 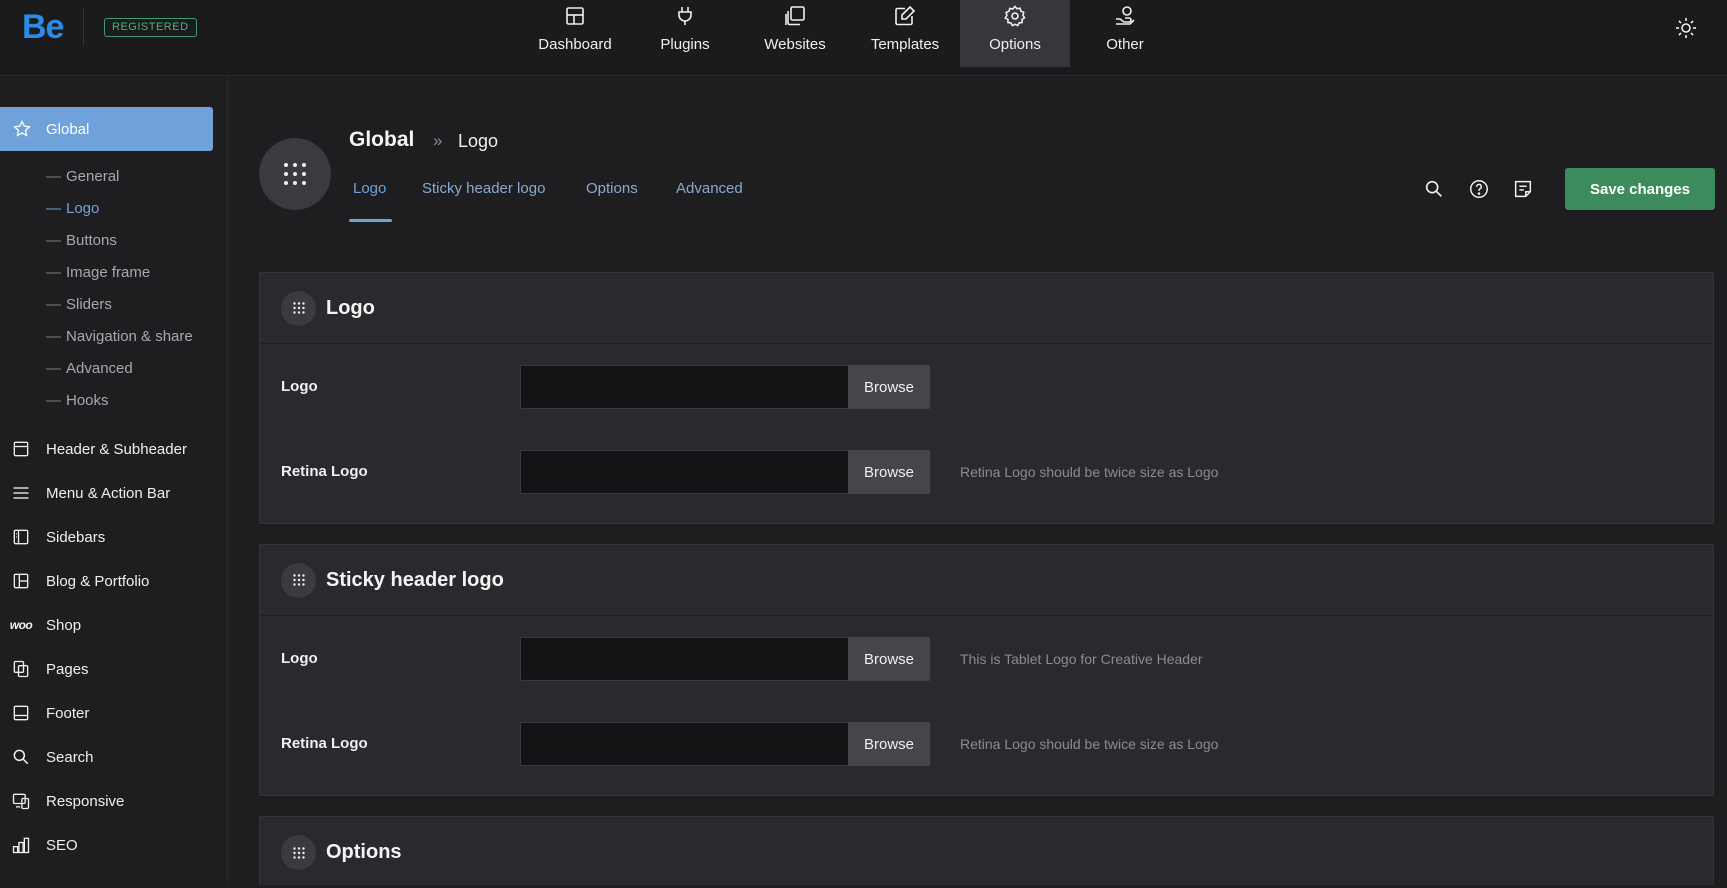 What do you see at coordinates (905, 15) in the screenshot?
I see `templates-icon` at bounding box center [905, 15].